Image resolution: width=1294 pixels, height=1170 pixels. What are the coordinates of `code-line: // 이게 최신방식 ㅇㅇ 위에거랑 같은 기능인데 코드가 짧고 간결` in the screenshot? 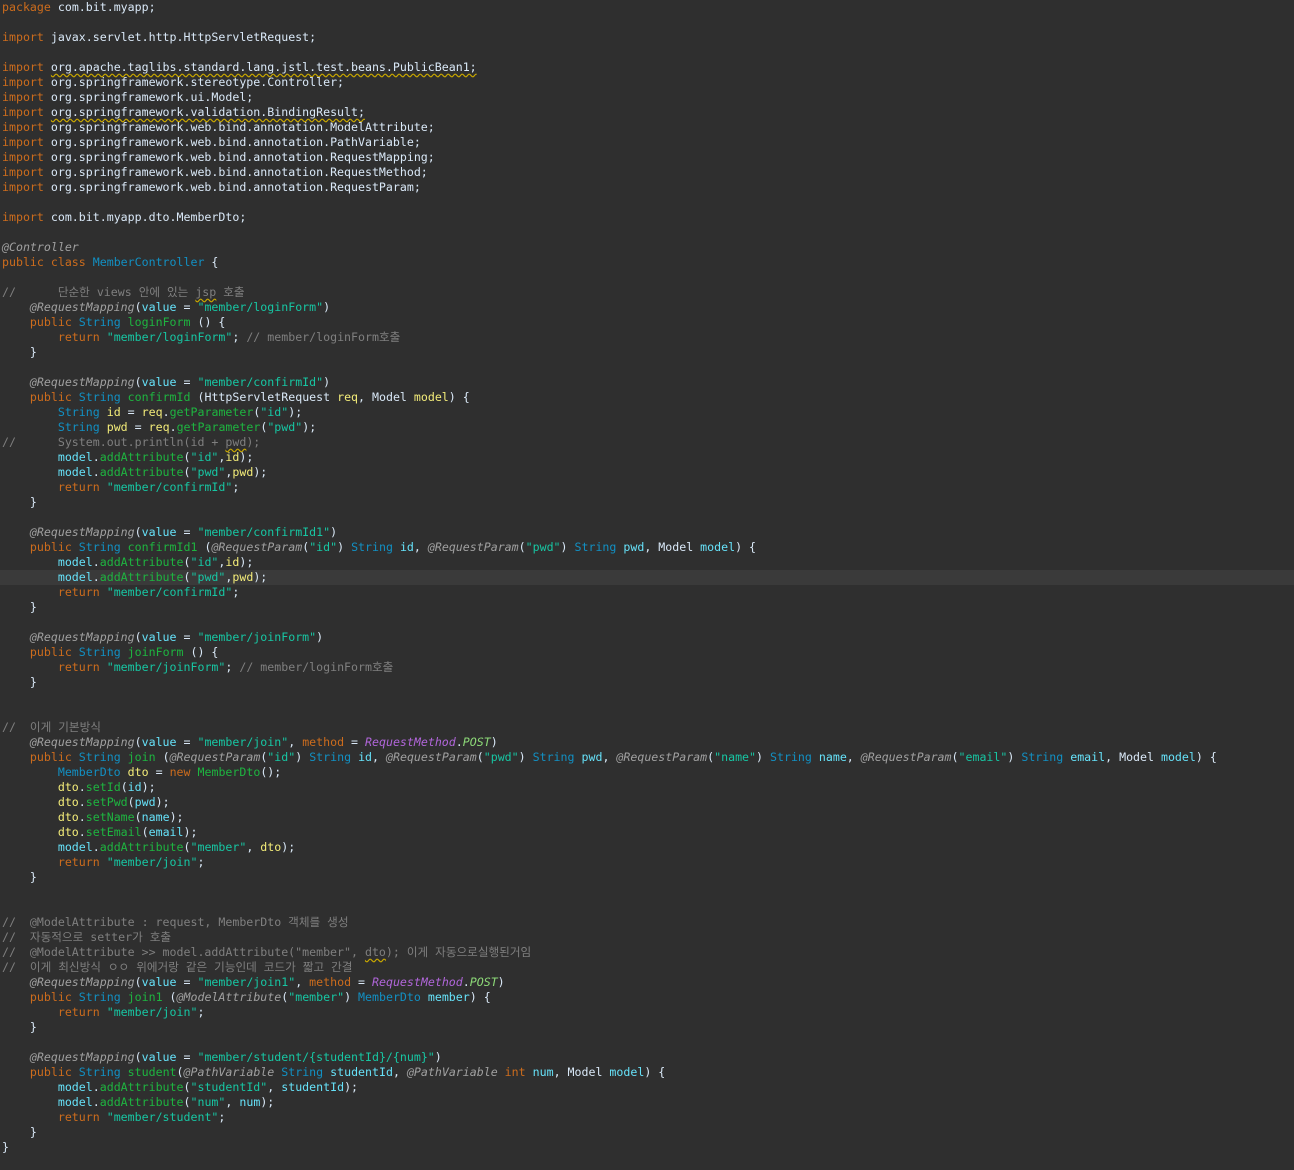 It's located at (647, 967).